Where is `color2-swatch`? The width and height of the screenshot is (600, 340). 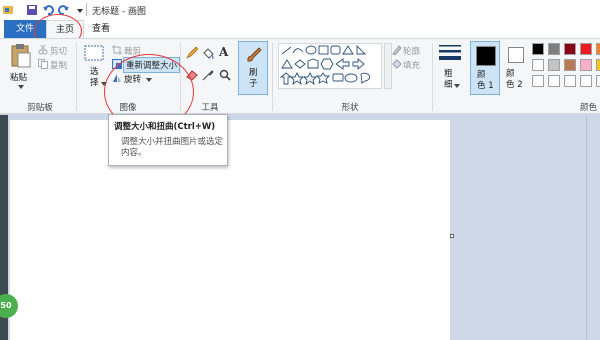
color2-swatch is located at coordinates (516, 55).